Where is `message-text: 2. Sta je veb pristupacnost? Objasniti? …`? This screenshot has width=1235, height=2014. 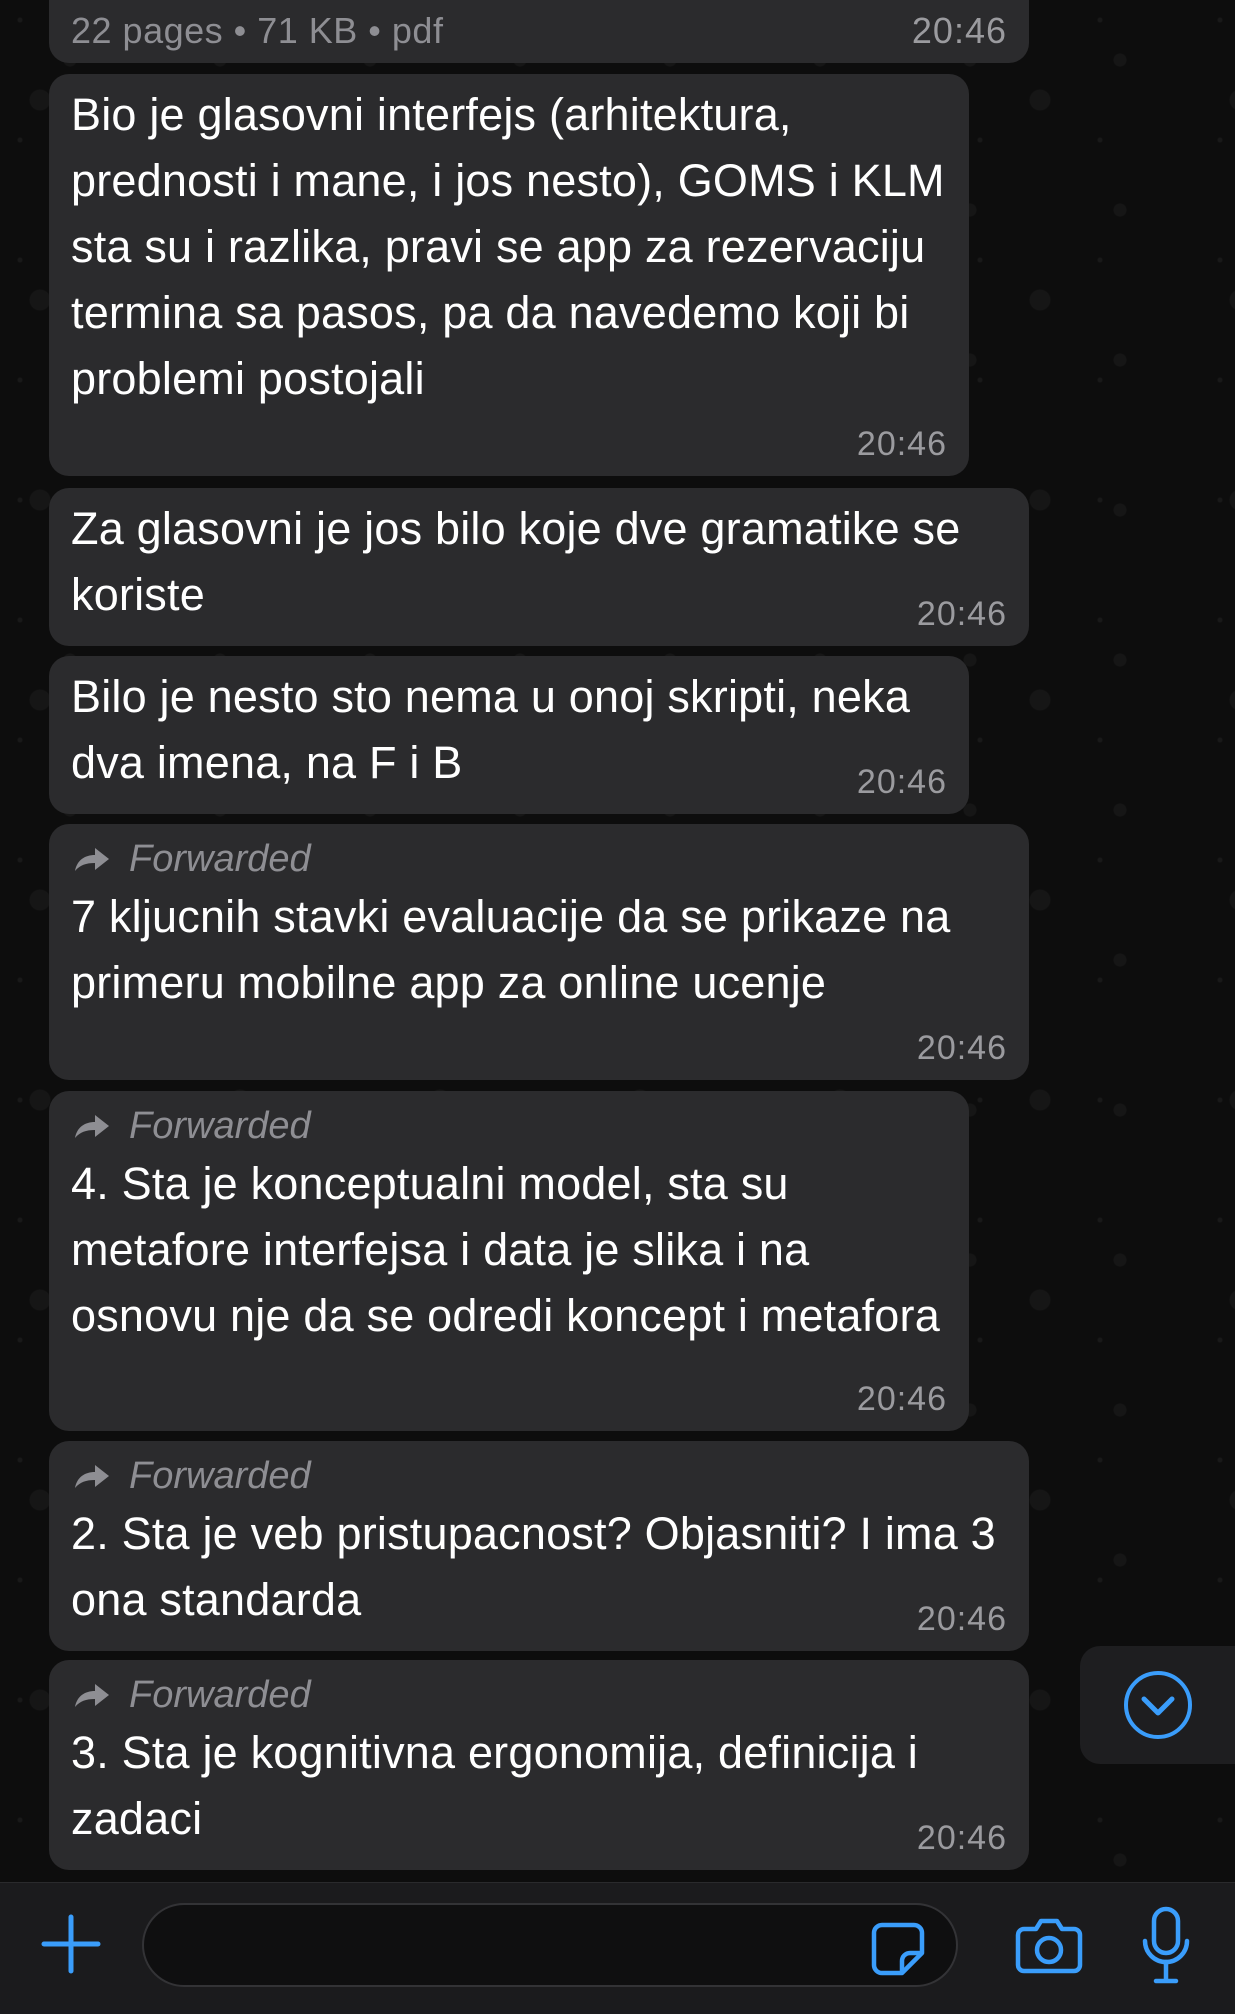
message-text: 2. Sta je veb pristupacnost? Objasniti? … is located at coordinates (533, 1566).